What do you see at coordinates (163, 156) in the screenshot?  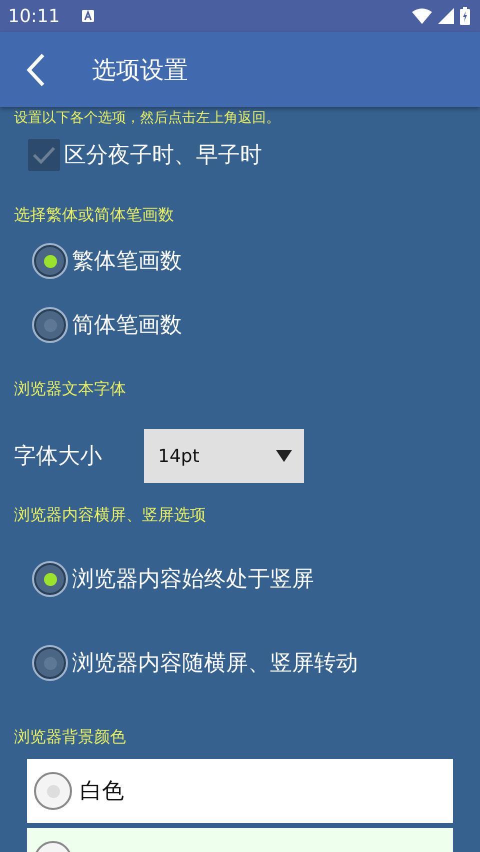 I see `checkbox-label: 区分夜子时、早子时` at bounding box center [163, 156].